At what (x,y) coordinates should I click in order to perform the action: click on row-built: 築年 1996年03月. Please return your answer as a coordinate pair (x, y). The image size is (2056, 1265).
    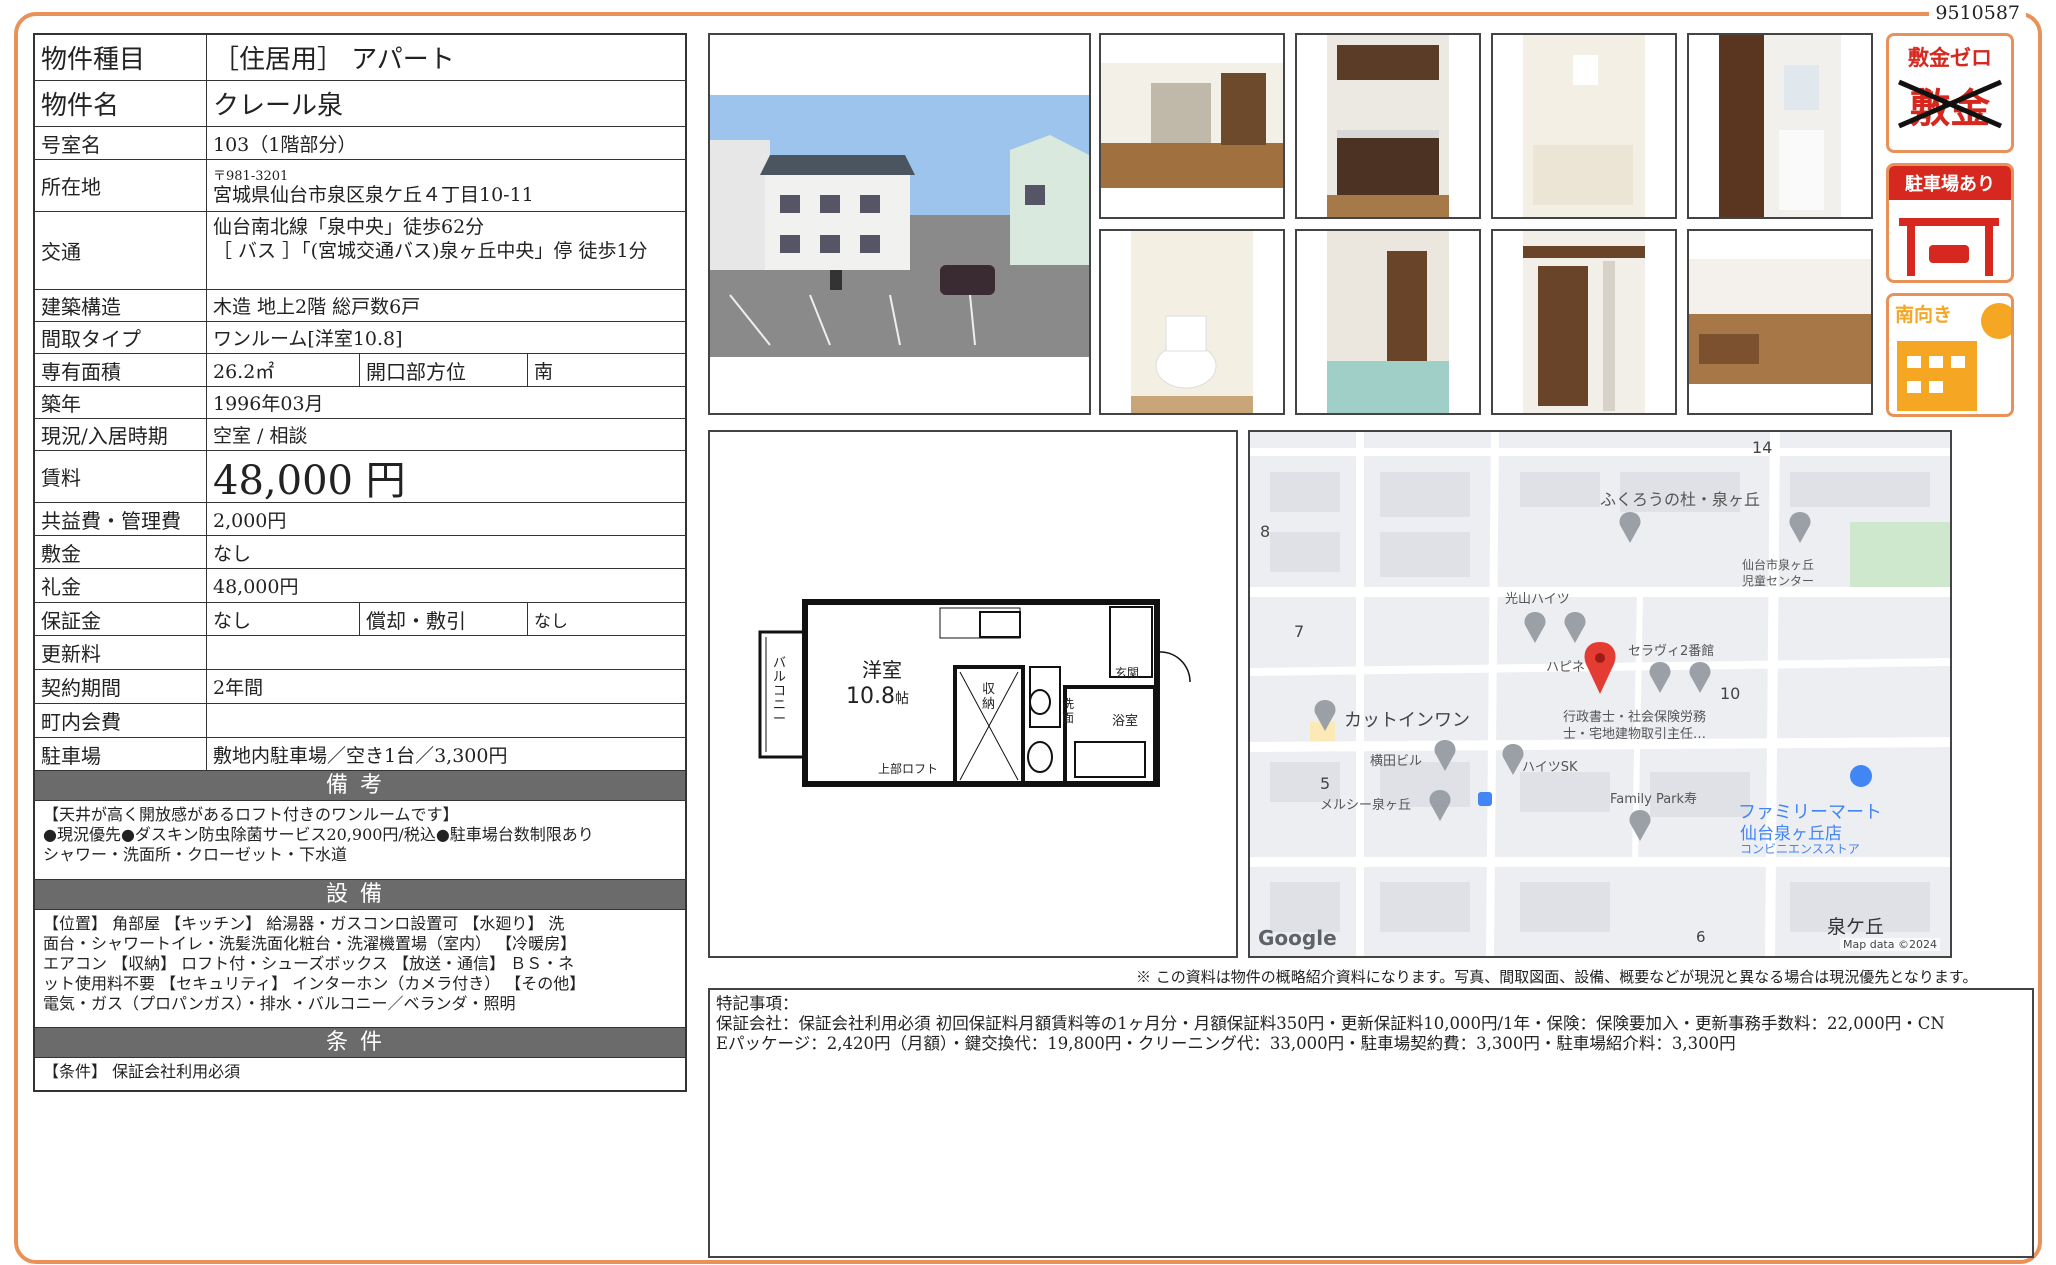
    Looking at the image, I should click on (360, 403).